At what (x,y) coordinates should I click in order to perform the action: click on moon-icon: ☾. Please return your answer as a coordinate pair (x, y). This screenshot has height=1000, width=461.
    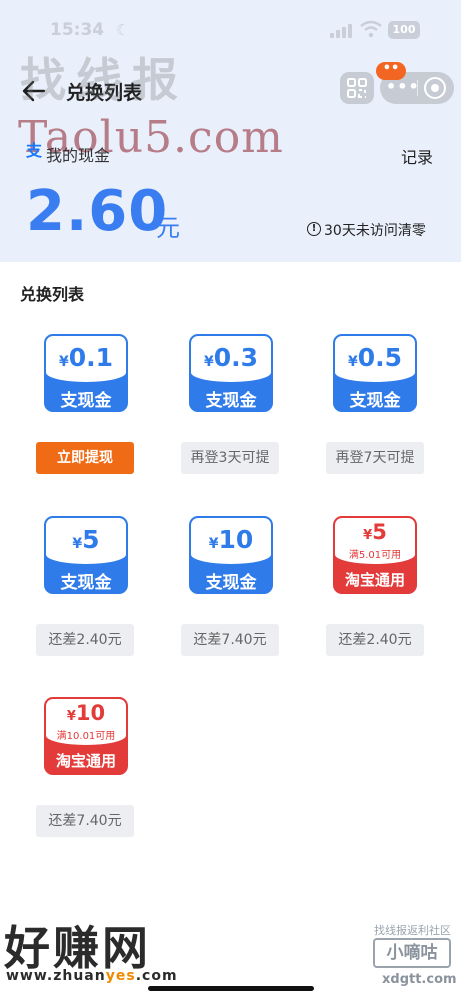
    Looking at the image, I should click on (123, 30).